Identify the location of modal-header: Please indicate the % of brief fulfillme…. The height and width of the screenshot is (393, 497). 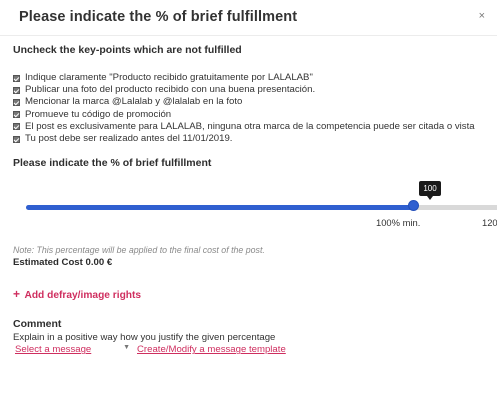
(248, 18).